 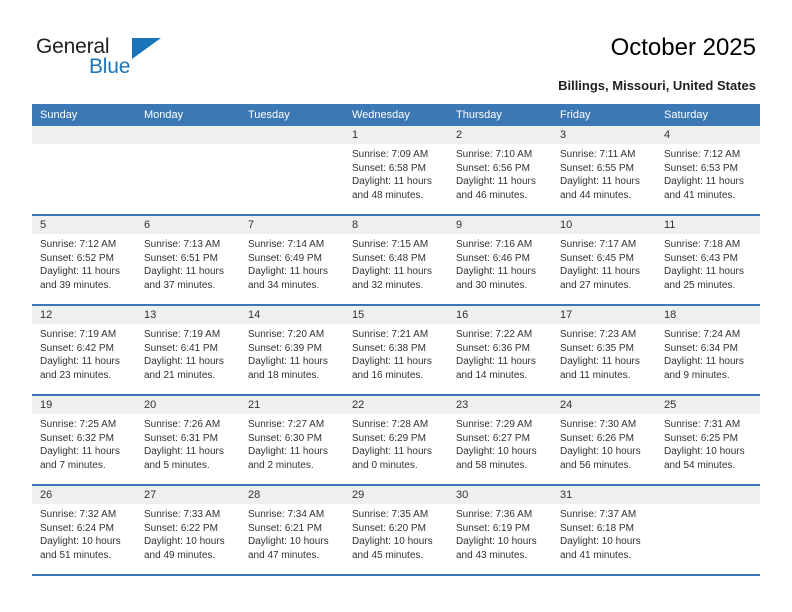 What do you see at coordinates (78, 424) in the screenshot?
I see `sunrise-time: Sunrise: 7:25 AM` at bounding box center [78, 424].